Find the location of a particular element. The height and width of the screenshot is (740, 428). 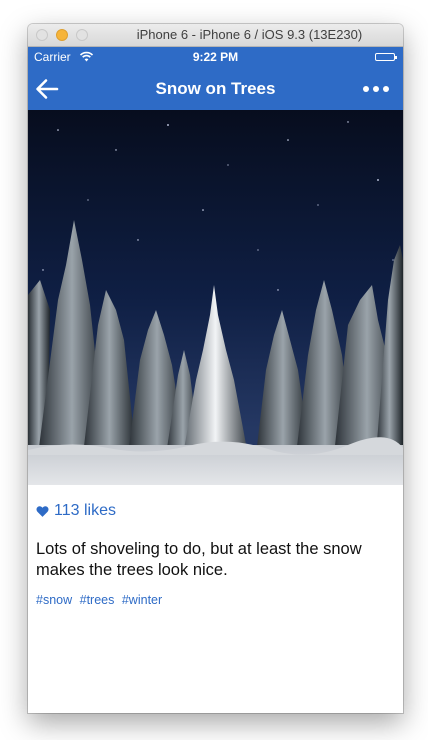

page-title: Snow on Trees is located at coordinates (215, 88).